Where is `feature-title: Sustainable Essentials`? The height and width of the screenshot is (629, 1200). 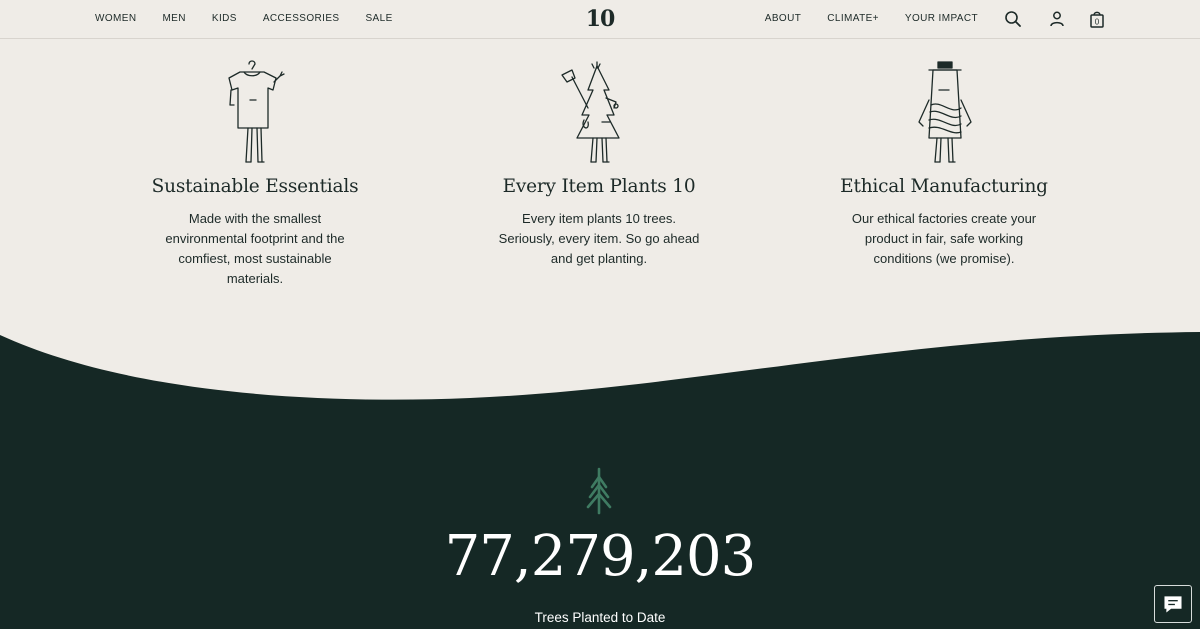
feature-title: Sustainable Essentials is located at coordinates (255, 186).